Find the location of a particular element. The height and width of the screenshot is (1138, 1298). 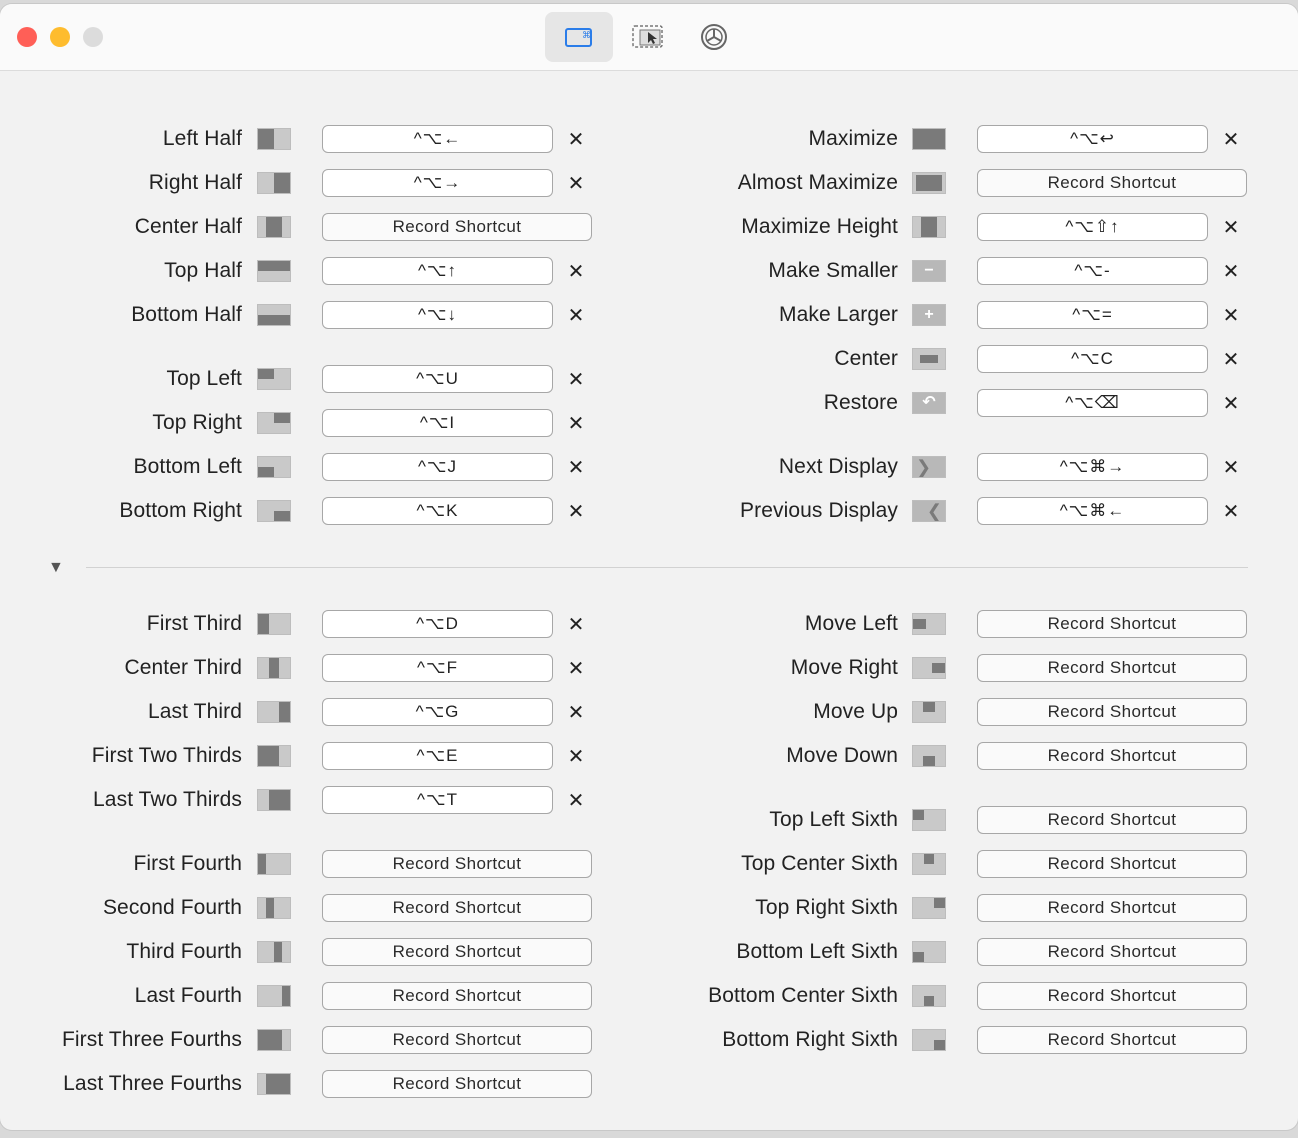

shortcut-label: Maximize is located at coordinates (853, 138).